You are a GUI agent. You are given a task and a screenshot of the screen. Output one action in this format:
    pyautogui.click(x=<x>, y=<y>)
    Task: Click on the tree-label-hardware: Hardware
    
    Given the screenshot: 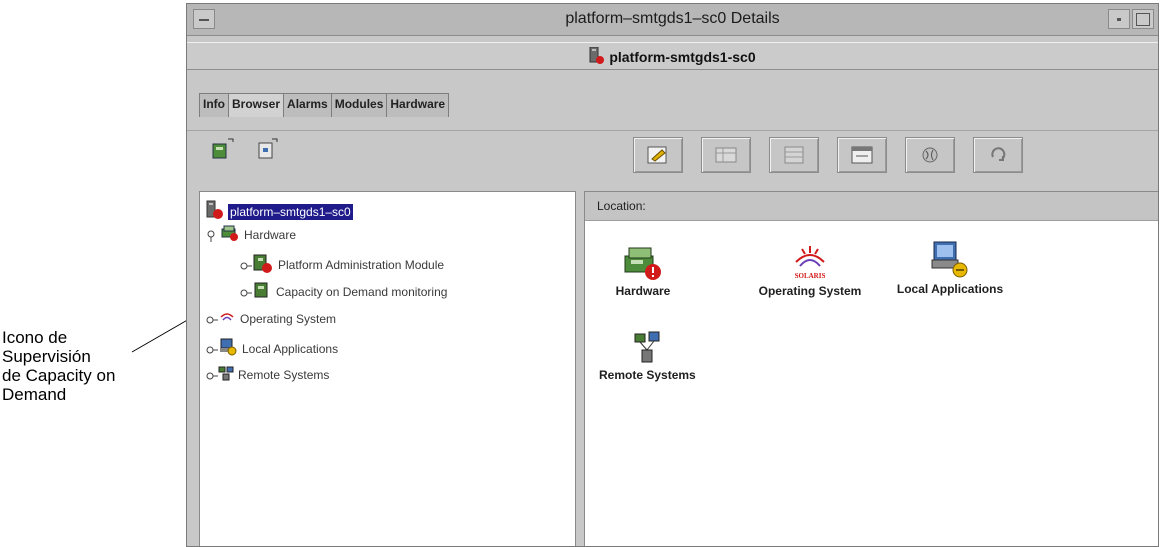 What is the action you would take?
    pyautogui.click(x=270, y=234)
    